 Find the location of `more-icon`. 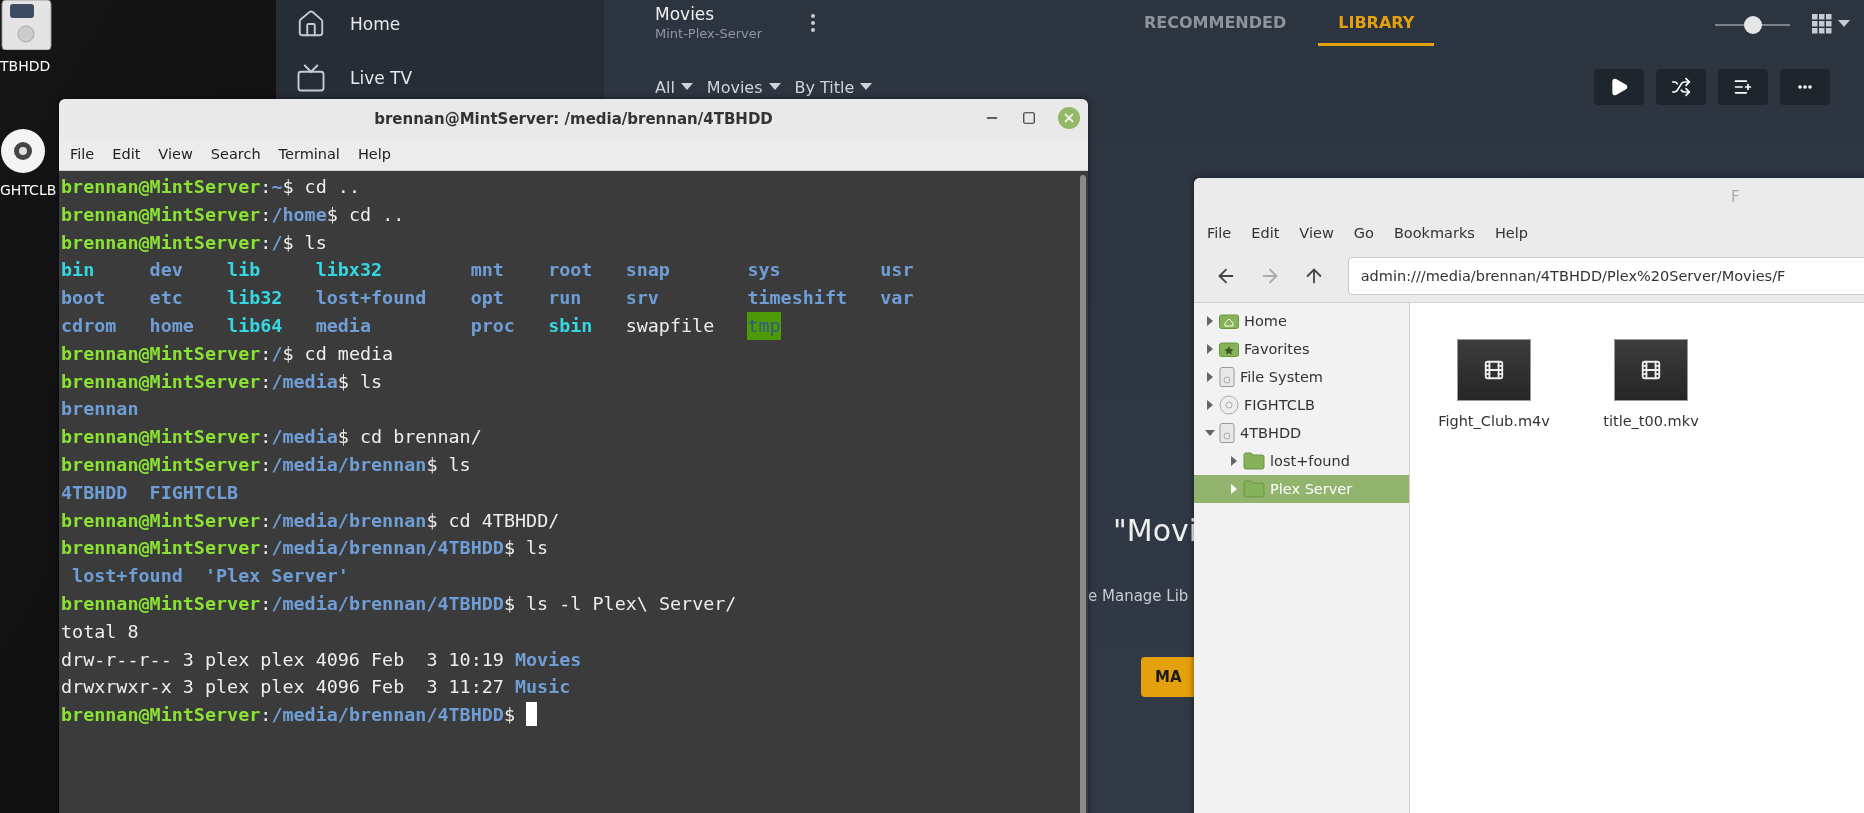

more-icon is located at coordinates (1805, 87).